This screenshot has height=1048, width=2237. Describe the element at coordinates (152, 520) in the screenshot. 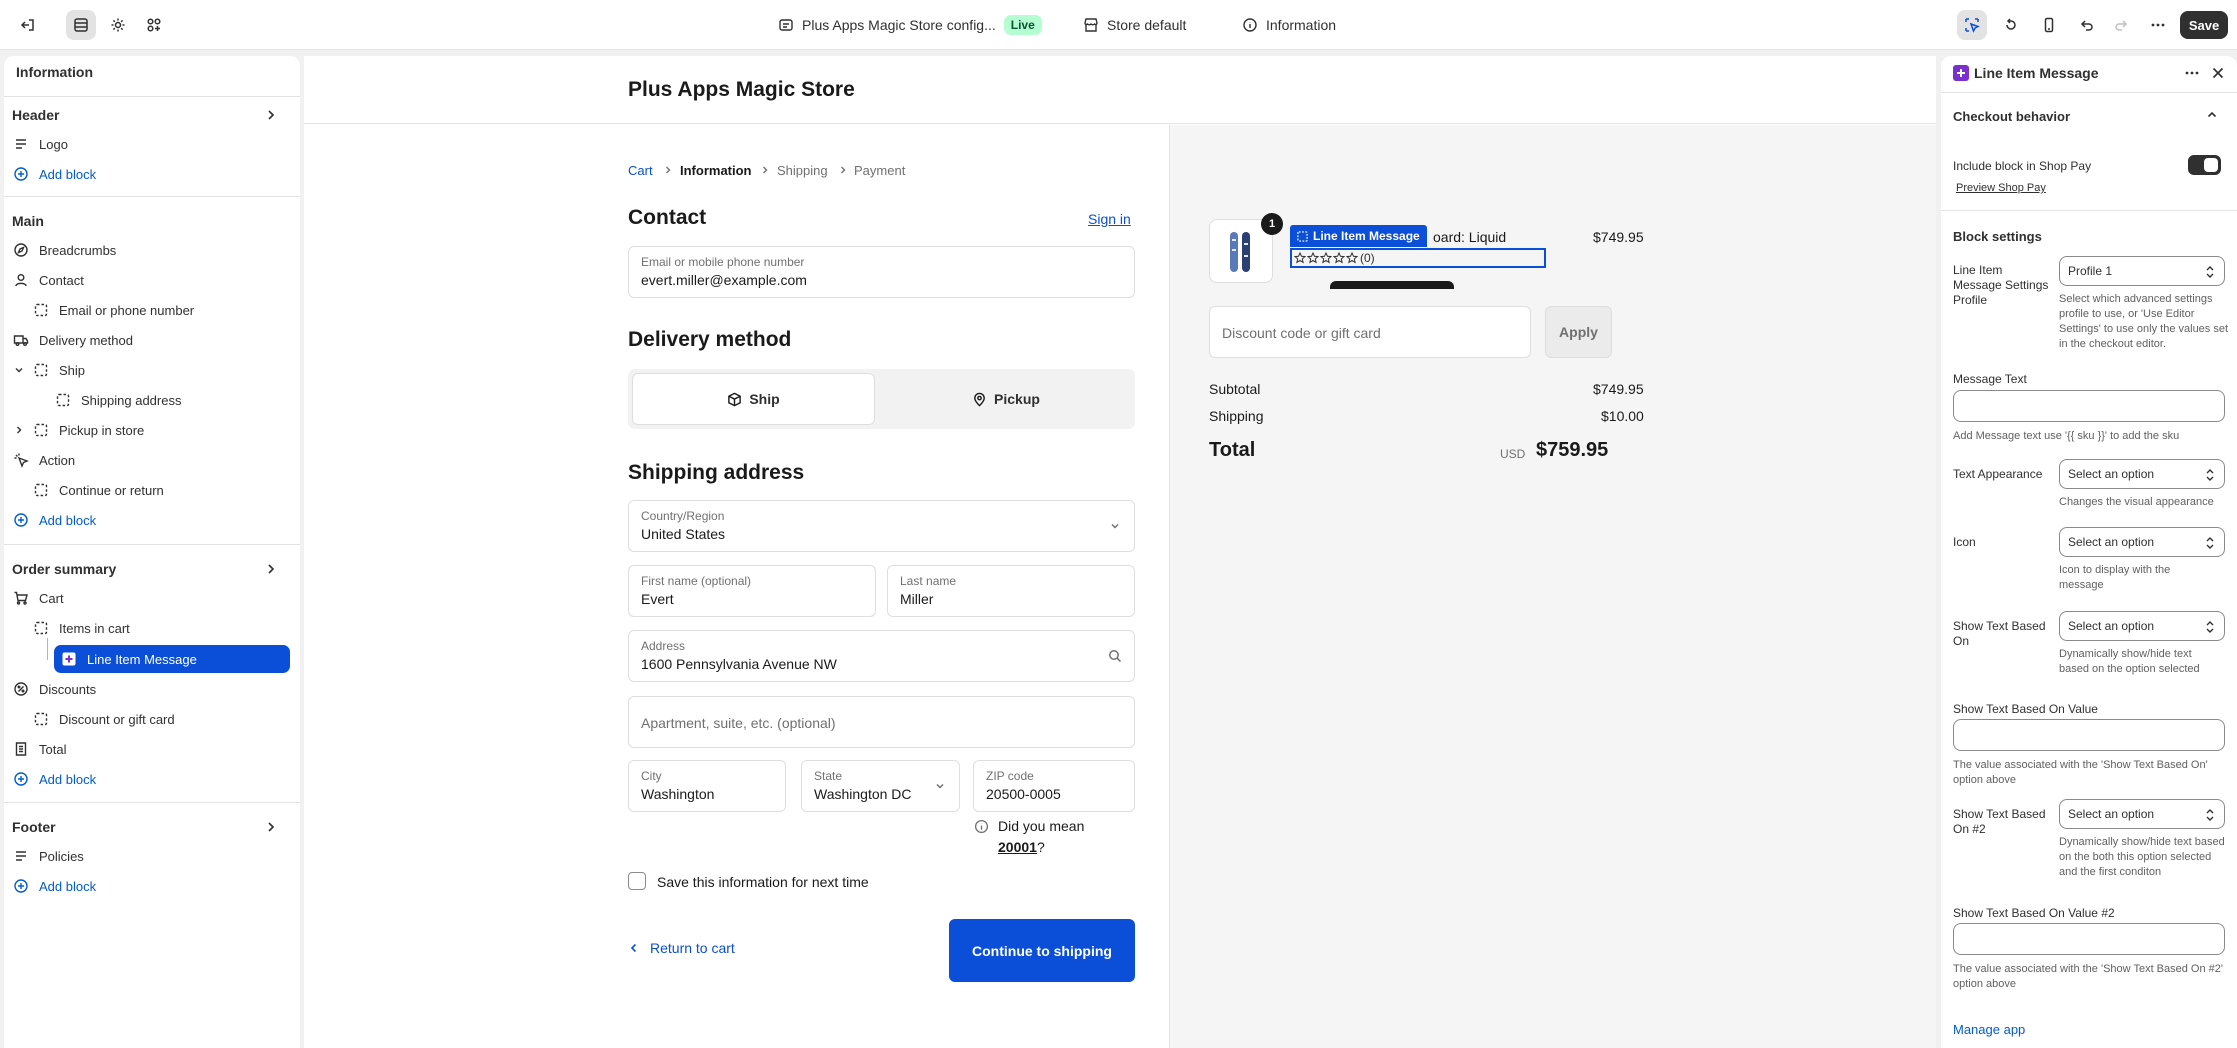

I see `main-add-block-button: Add block` at that location.